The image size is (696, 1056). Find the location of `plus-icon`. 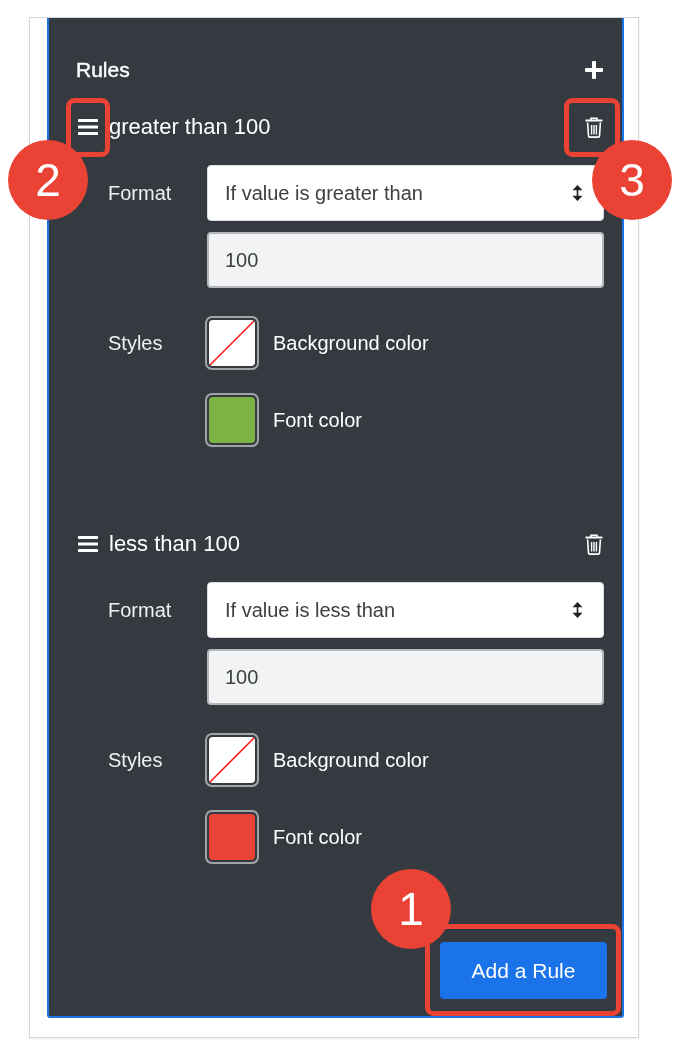

plus-icon is located at coordinates (594, 70).